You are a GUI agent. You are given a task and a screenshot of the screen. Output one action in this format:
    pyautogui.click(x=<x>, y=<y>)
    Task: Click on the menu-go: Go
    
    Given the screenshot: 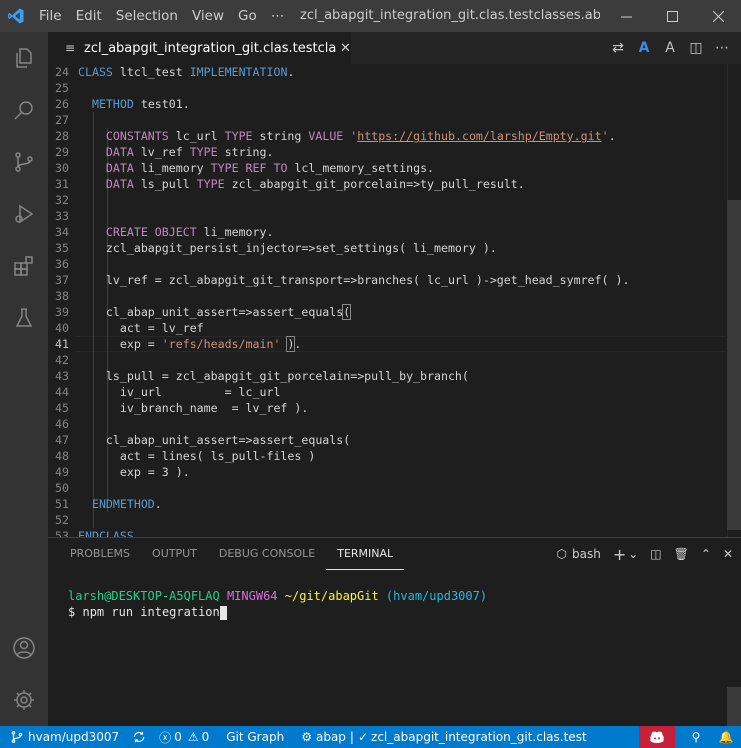 What is the action you would take?
    pyautogui.click(x=247, y=16)
    